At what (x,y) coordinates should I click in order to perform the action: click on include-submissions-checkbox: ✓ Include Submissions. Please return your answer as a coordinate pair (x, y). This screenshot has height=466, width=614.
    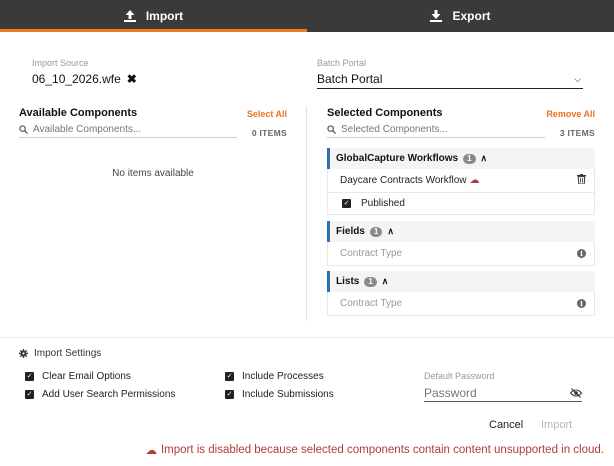
    Looking at the image, I should click on (279, 394).